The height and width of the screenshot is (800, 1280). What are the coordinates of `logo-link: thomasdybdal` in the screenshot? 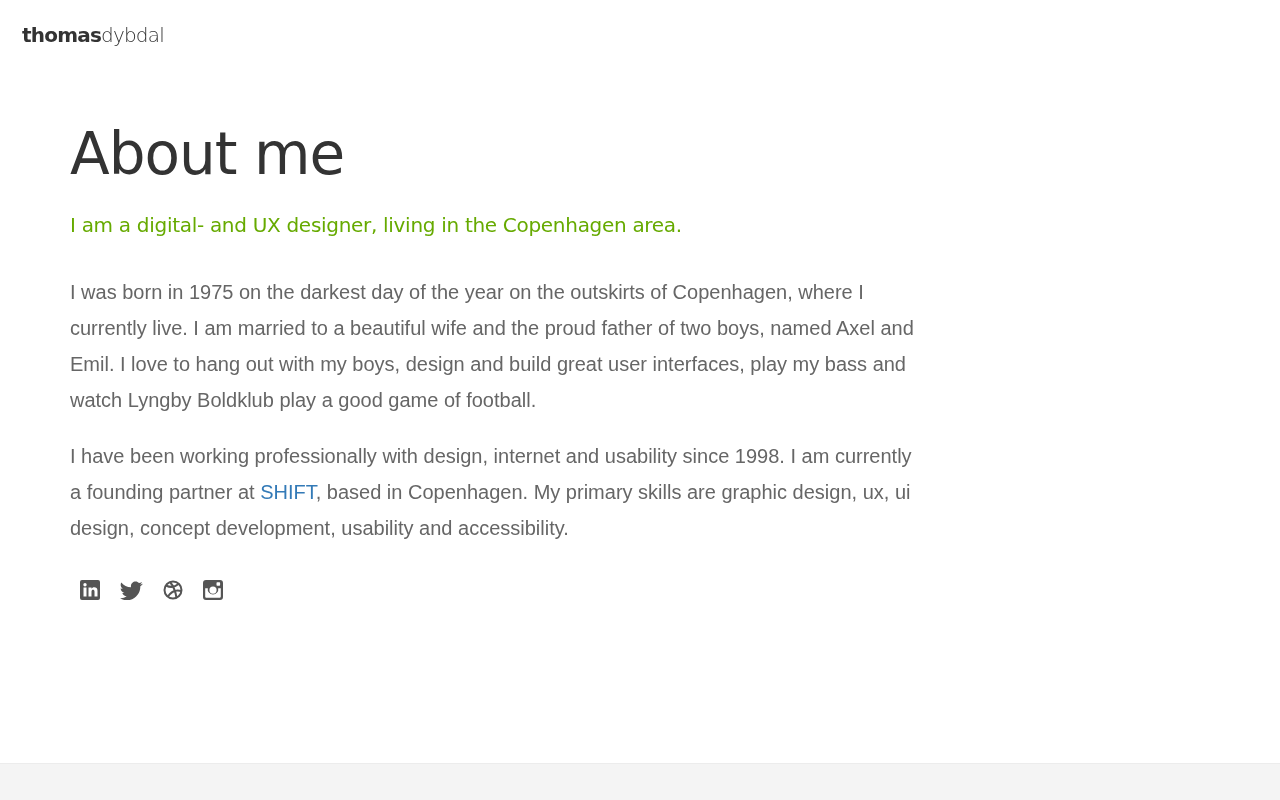 It's located at (93, 35).